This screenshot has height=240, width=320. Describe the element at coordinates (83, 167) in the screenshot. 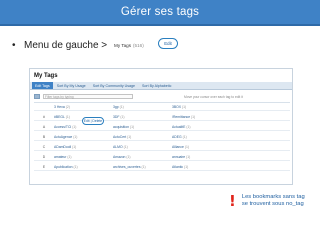

I see `tag-link: Apublication (1)` at that location.